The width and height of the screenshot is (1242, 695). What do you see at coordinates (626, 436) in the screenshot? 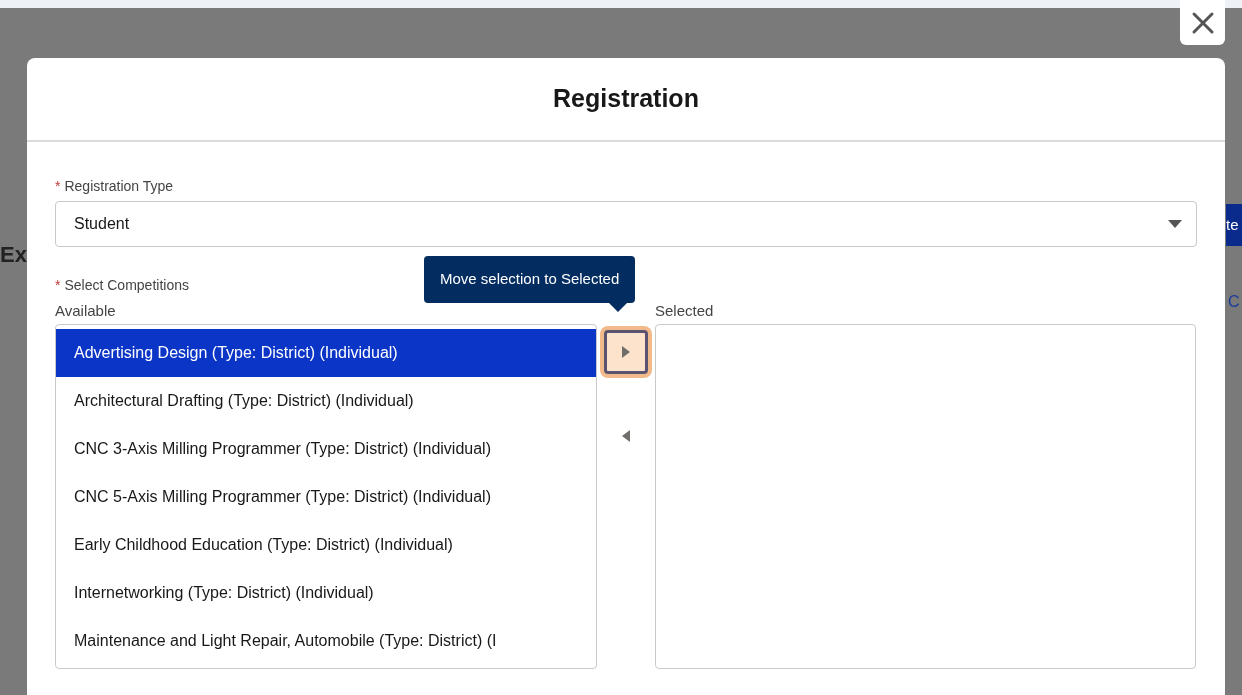
I see `left-triangle-icon` at bounding box center [626, 436].